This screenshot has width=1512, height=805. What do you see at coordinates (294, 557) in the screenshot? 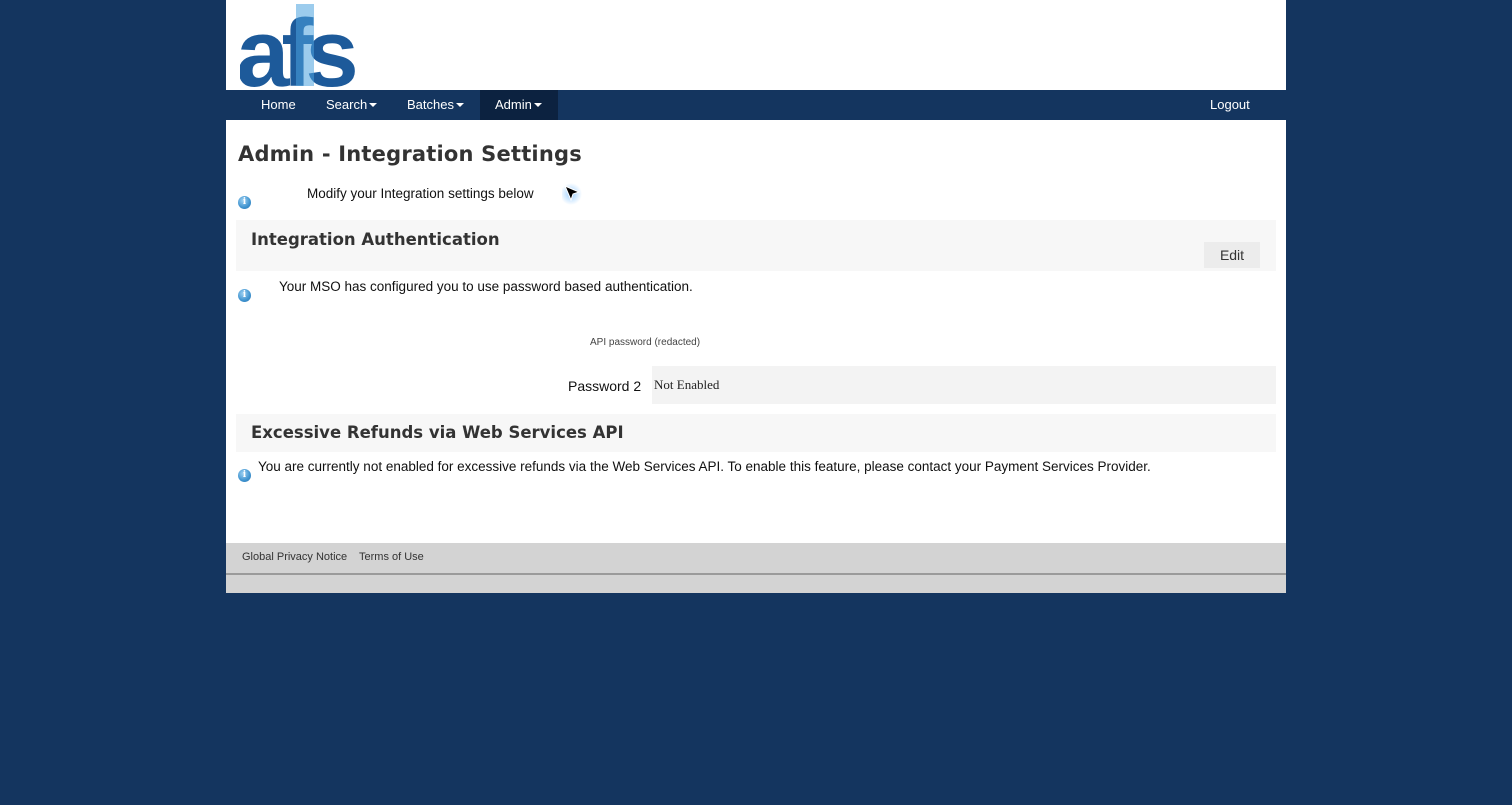
I see `footer-link-privacy: Global Privacy Notice` at bounding box center [294, 557].